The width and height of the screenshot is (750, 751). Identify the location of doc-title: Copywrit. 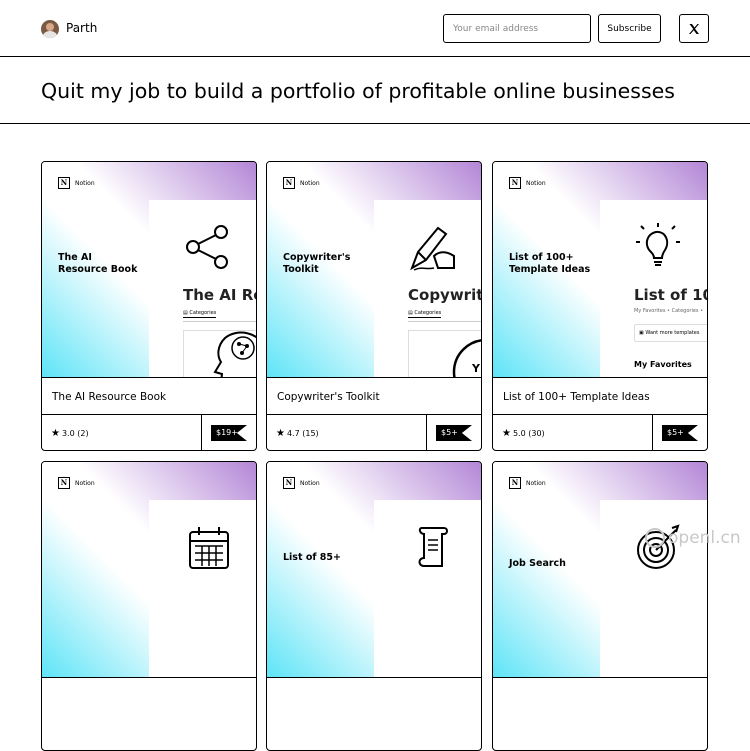
(444, 295).